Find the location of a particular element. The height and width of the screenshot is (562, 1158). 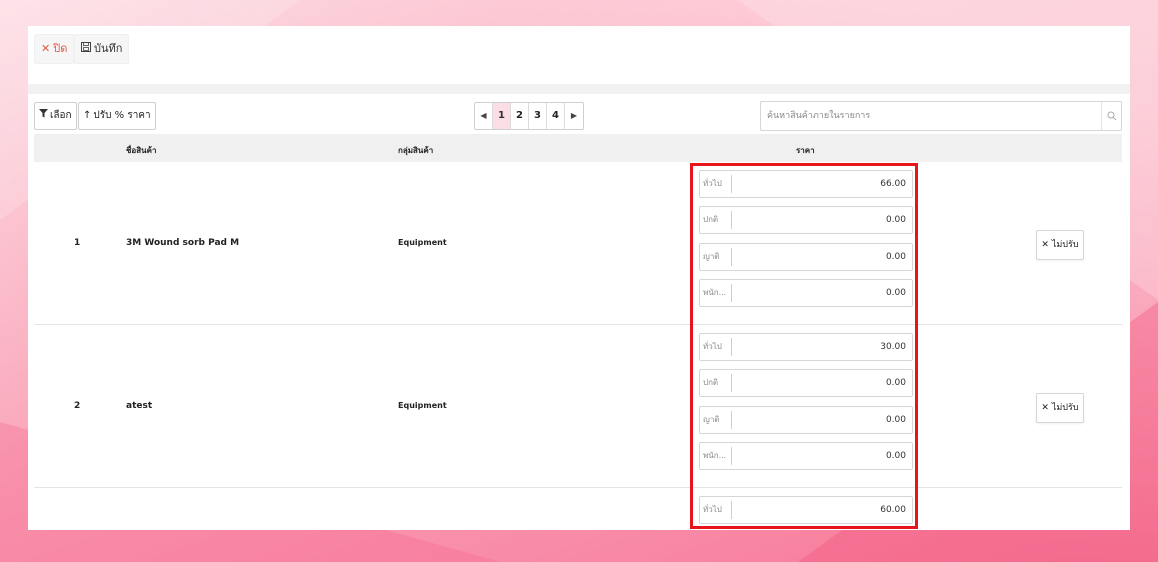

table-row: ทั่วไป 60.00 is located at coordinates (578, 509).